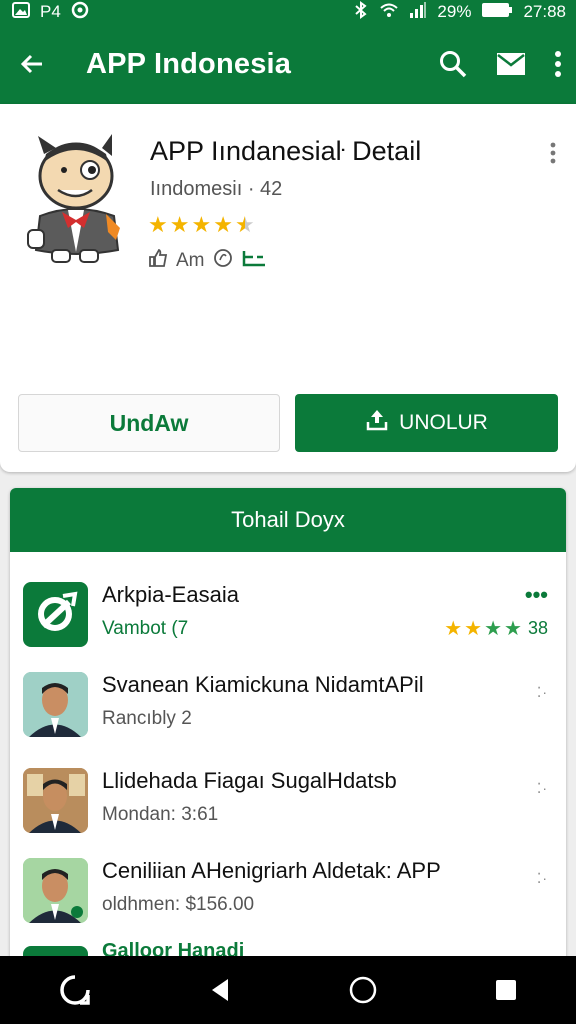  What do you see at coordinates (497, 12) in the screenshot?
I see `battery-icon` at bounding box center [497, 12].